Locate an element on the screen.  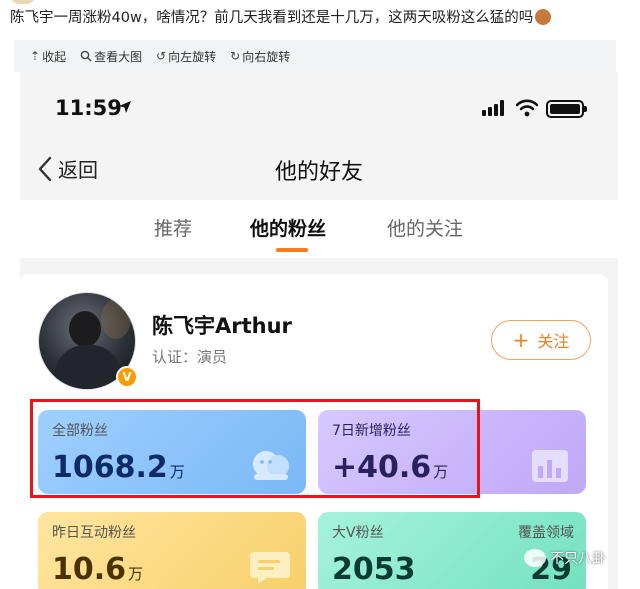
rotate-left-icon: ↺ is located at coordinates (161, 56).